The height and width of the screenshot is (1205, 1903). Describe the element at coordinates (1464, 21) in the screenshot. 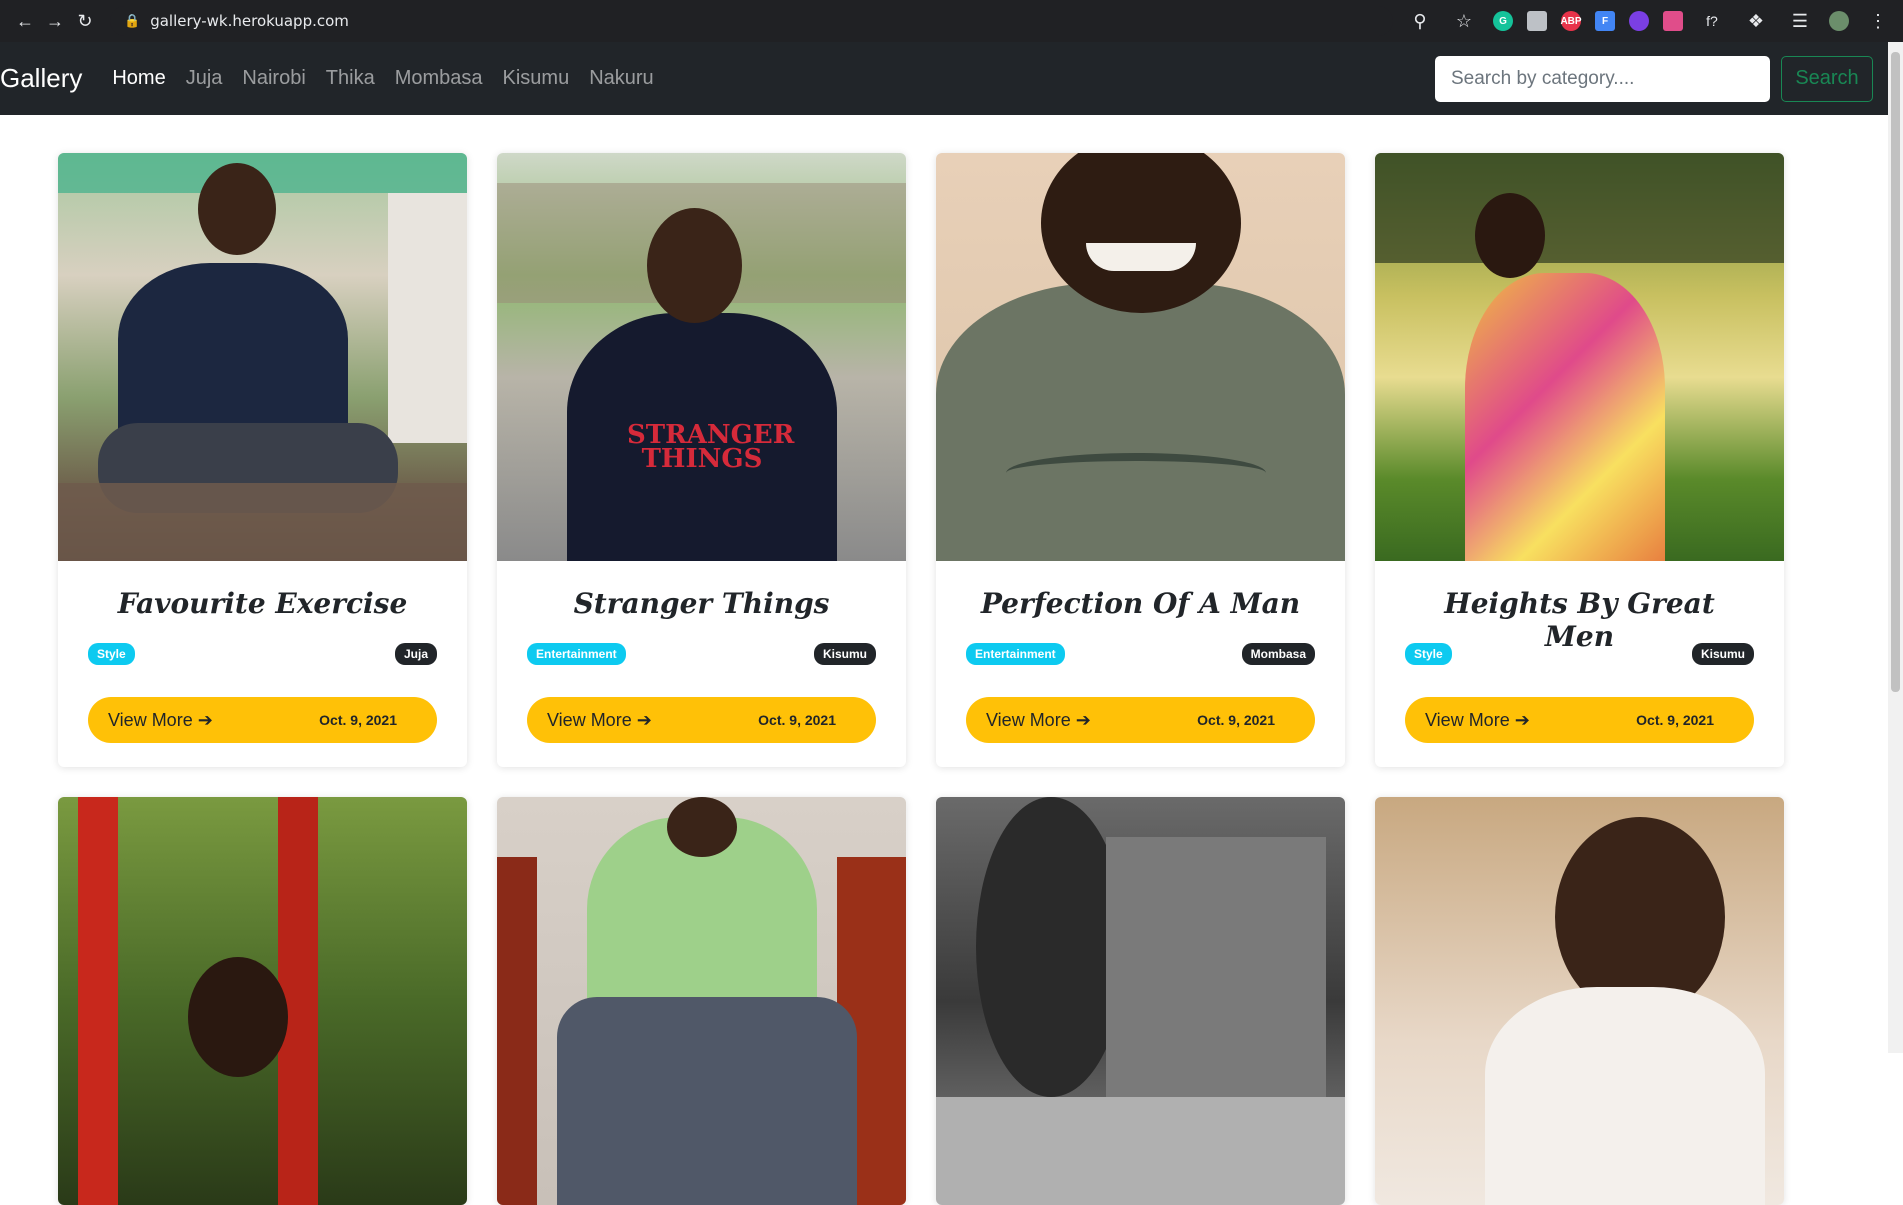

I see `bookmark-star-icon: ☆` at that location.